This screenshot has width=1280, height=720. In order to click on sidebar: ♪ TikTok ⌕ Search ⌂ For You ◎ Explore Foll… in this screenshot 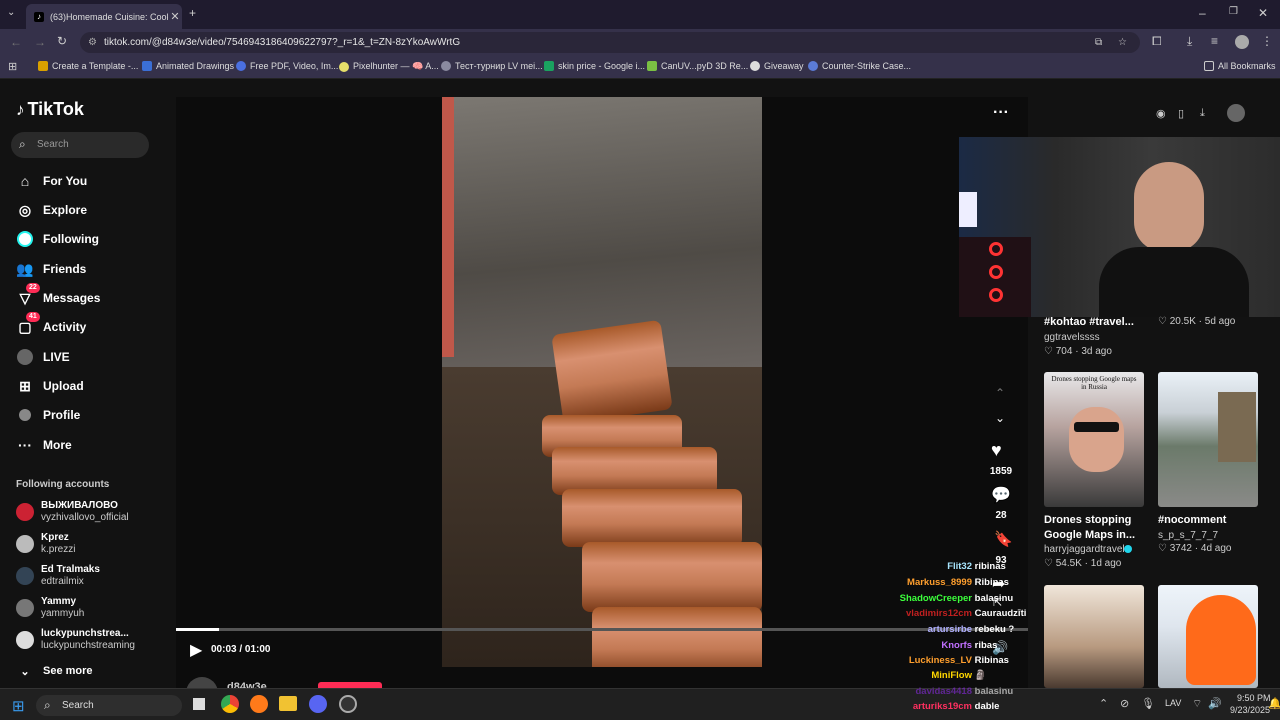, I will do `click(88, 384)`.